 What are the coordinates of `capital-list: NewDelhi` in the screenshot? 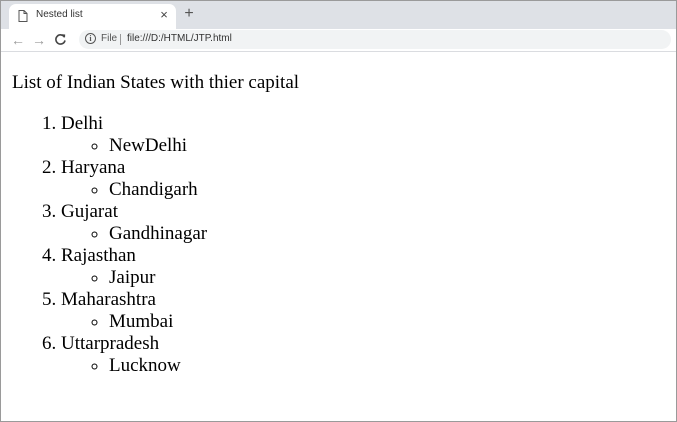 It's located at (134, 146).